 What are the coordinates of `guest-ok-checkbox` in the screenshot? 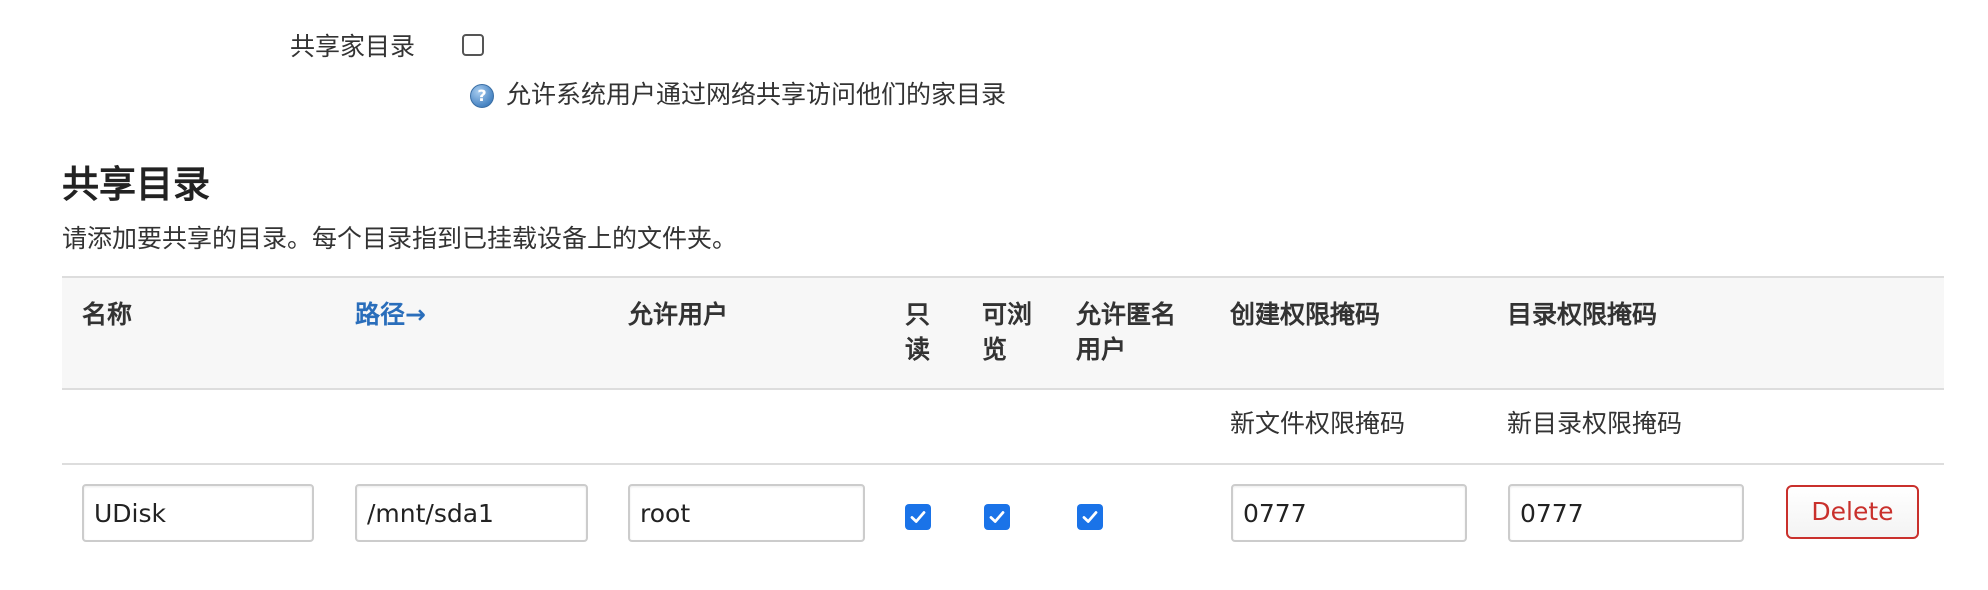 It's located at (1090, 517).